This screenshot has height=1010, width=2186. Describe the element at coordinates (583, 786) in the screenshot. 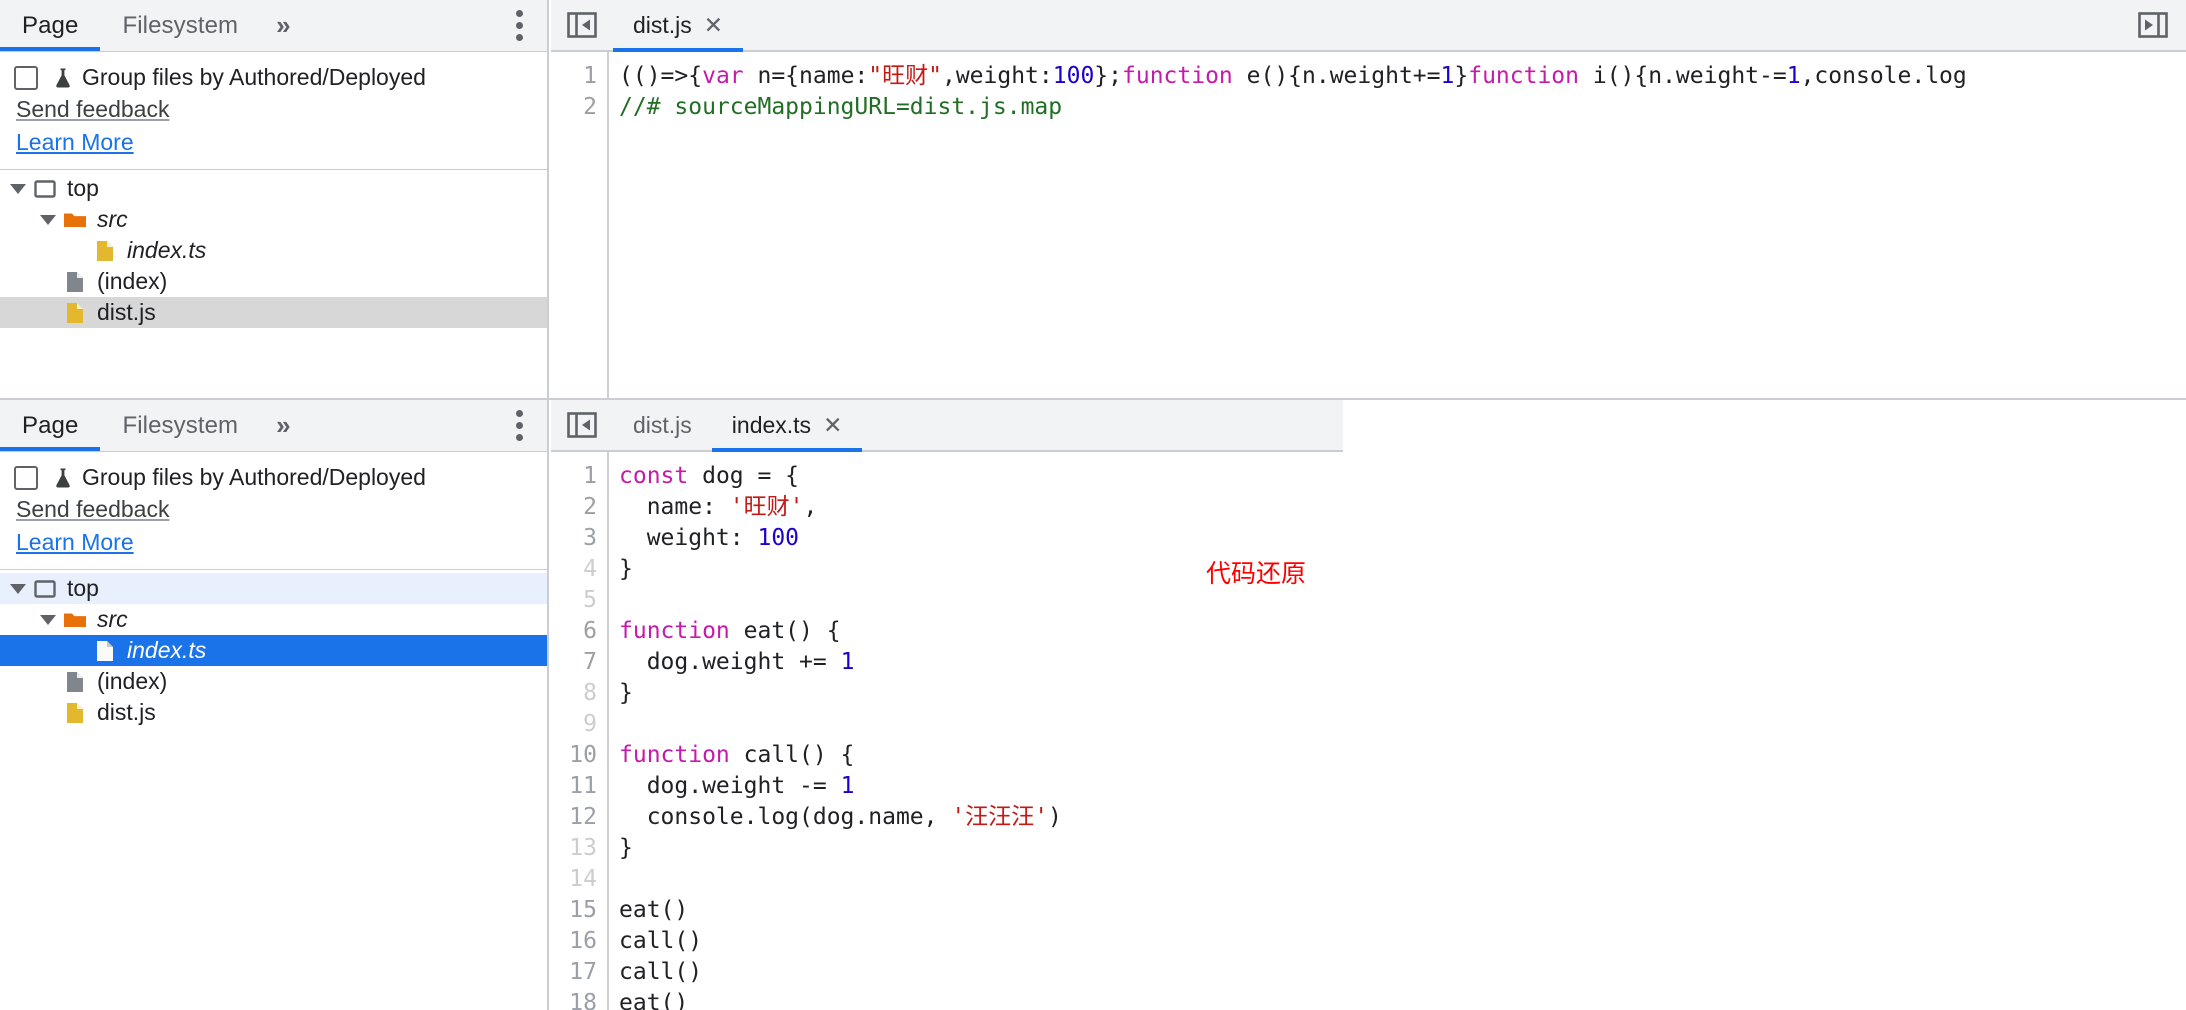

I see `line-number: 11` at that location.